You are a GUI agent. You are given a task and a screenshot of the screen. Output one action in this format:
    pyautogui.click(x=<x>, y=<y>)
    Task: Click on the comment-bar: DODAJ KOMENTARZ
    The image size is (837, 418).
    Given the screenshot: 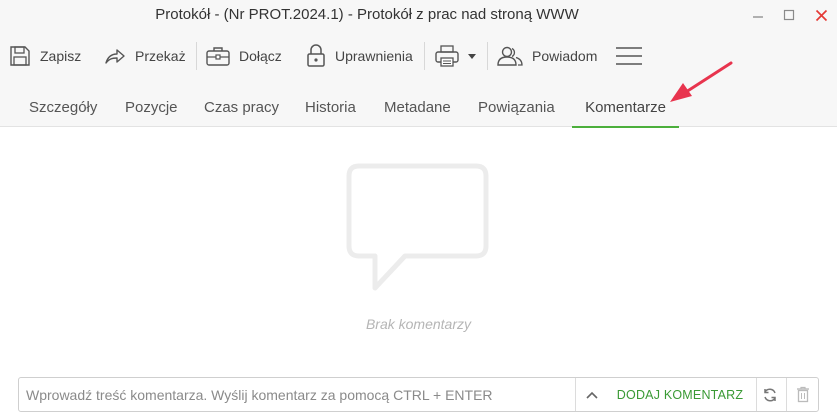 What is the action you would take?
    pyautogui.click(x=418, y=394)
    